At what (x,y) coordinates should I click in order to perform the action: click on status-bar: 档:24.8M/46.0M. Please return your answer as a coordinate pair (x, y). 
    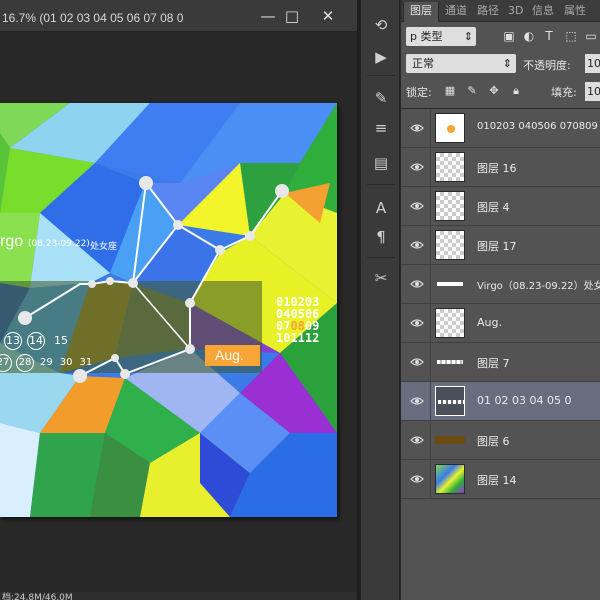
    Looking at the image, I should click on (178, 596).